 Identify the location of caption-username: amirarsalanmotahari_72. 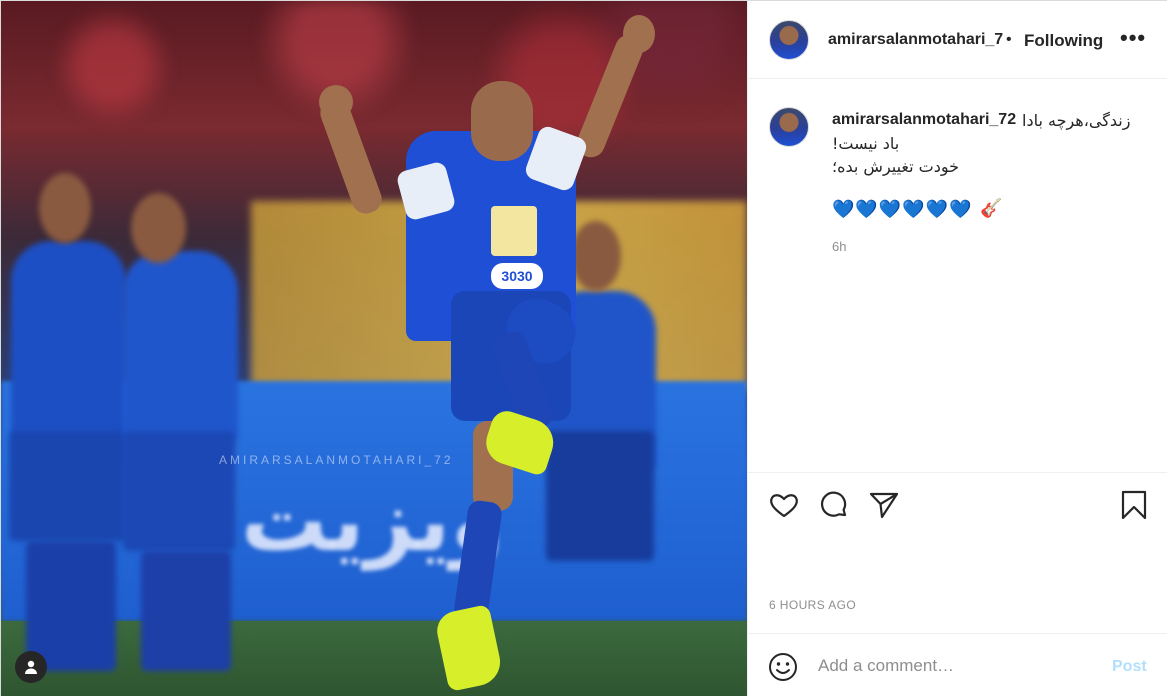
(924, 120).